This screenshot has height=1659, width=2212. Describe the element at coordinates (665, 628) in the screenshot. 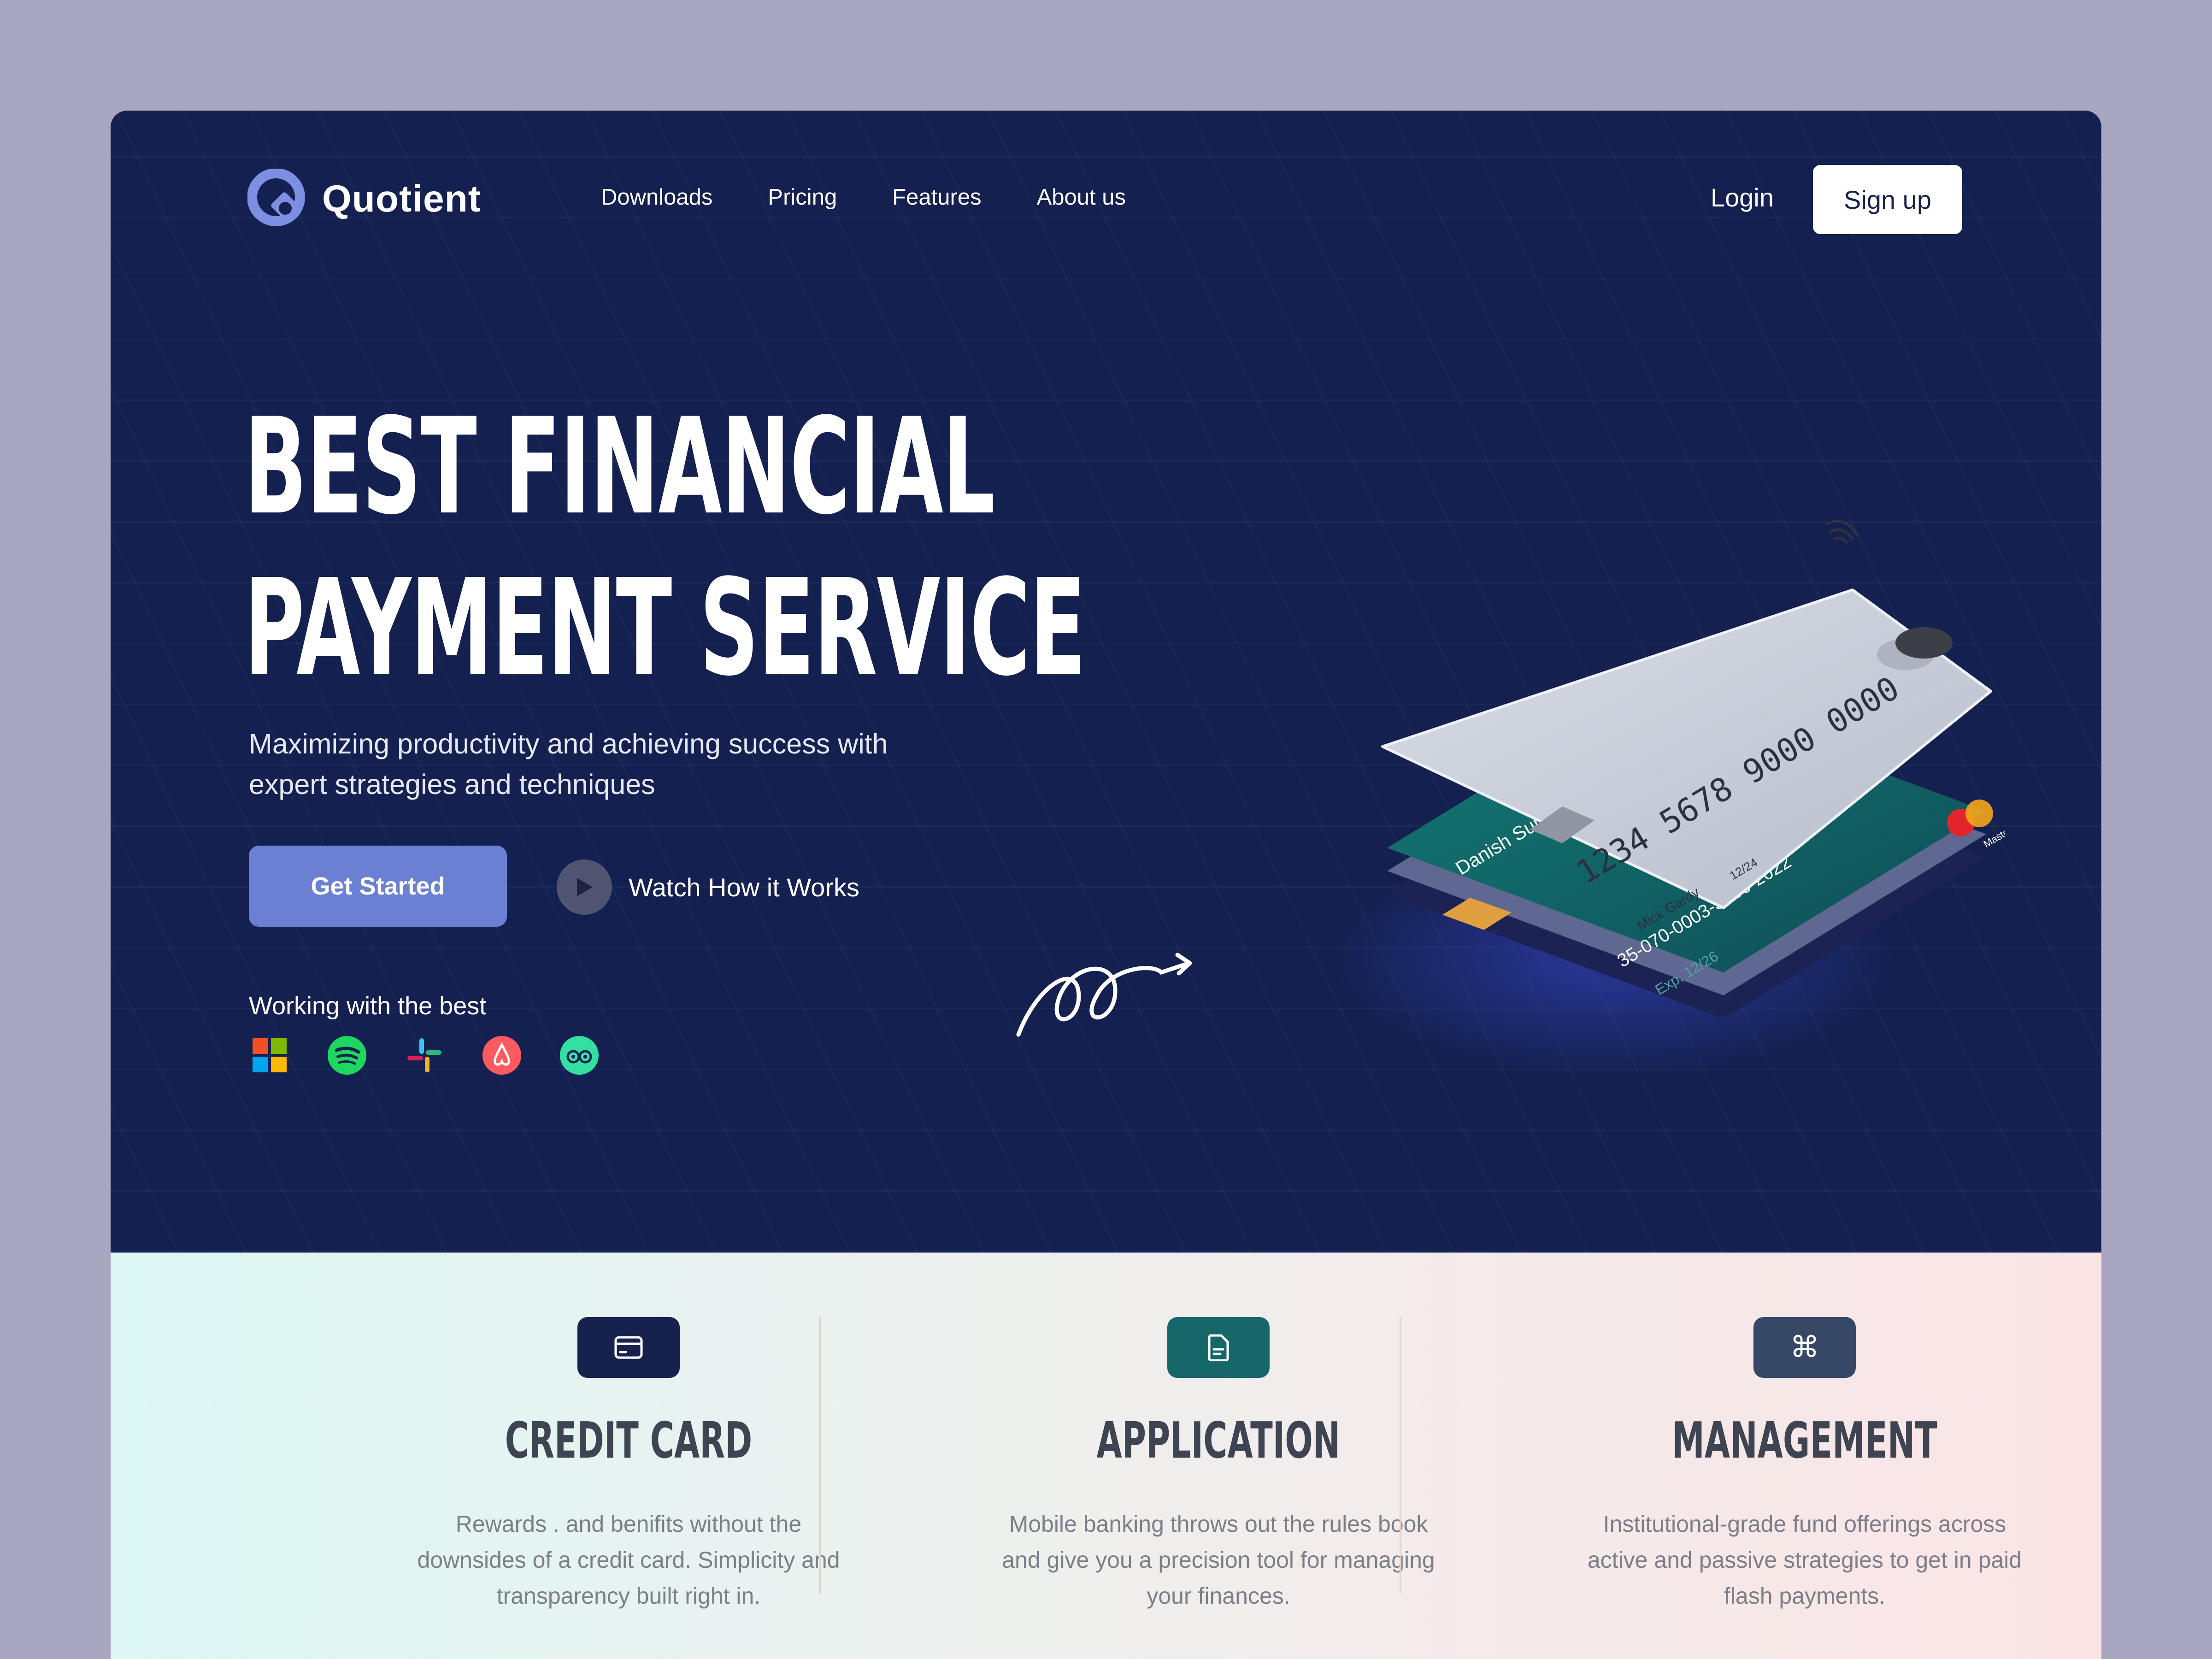

I see `headline-line-2: PAYMENT SERVICE` at that location.